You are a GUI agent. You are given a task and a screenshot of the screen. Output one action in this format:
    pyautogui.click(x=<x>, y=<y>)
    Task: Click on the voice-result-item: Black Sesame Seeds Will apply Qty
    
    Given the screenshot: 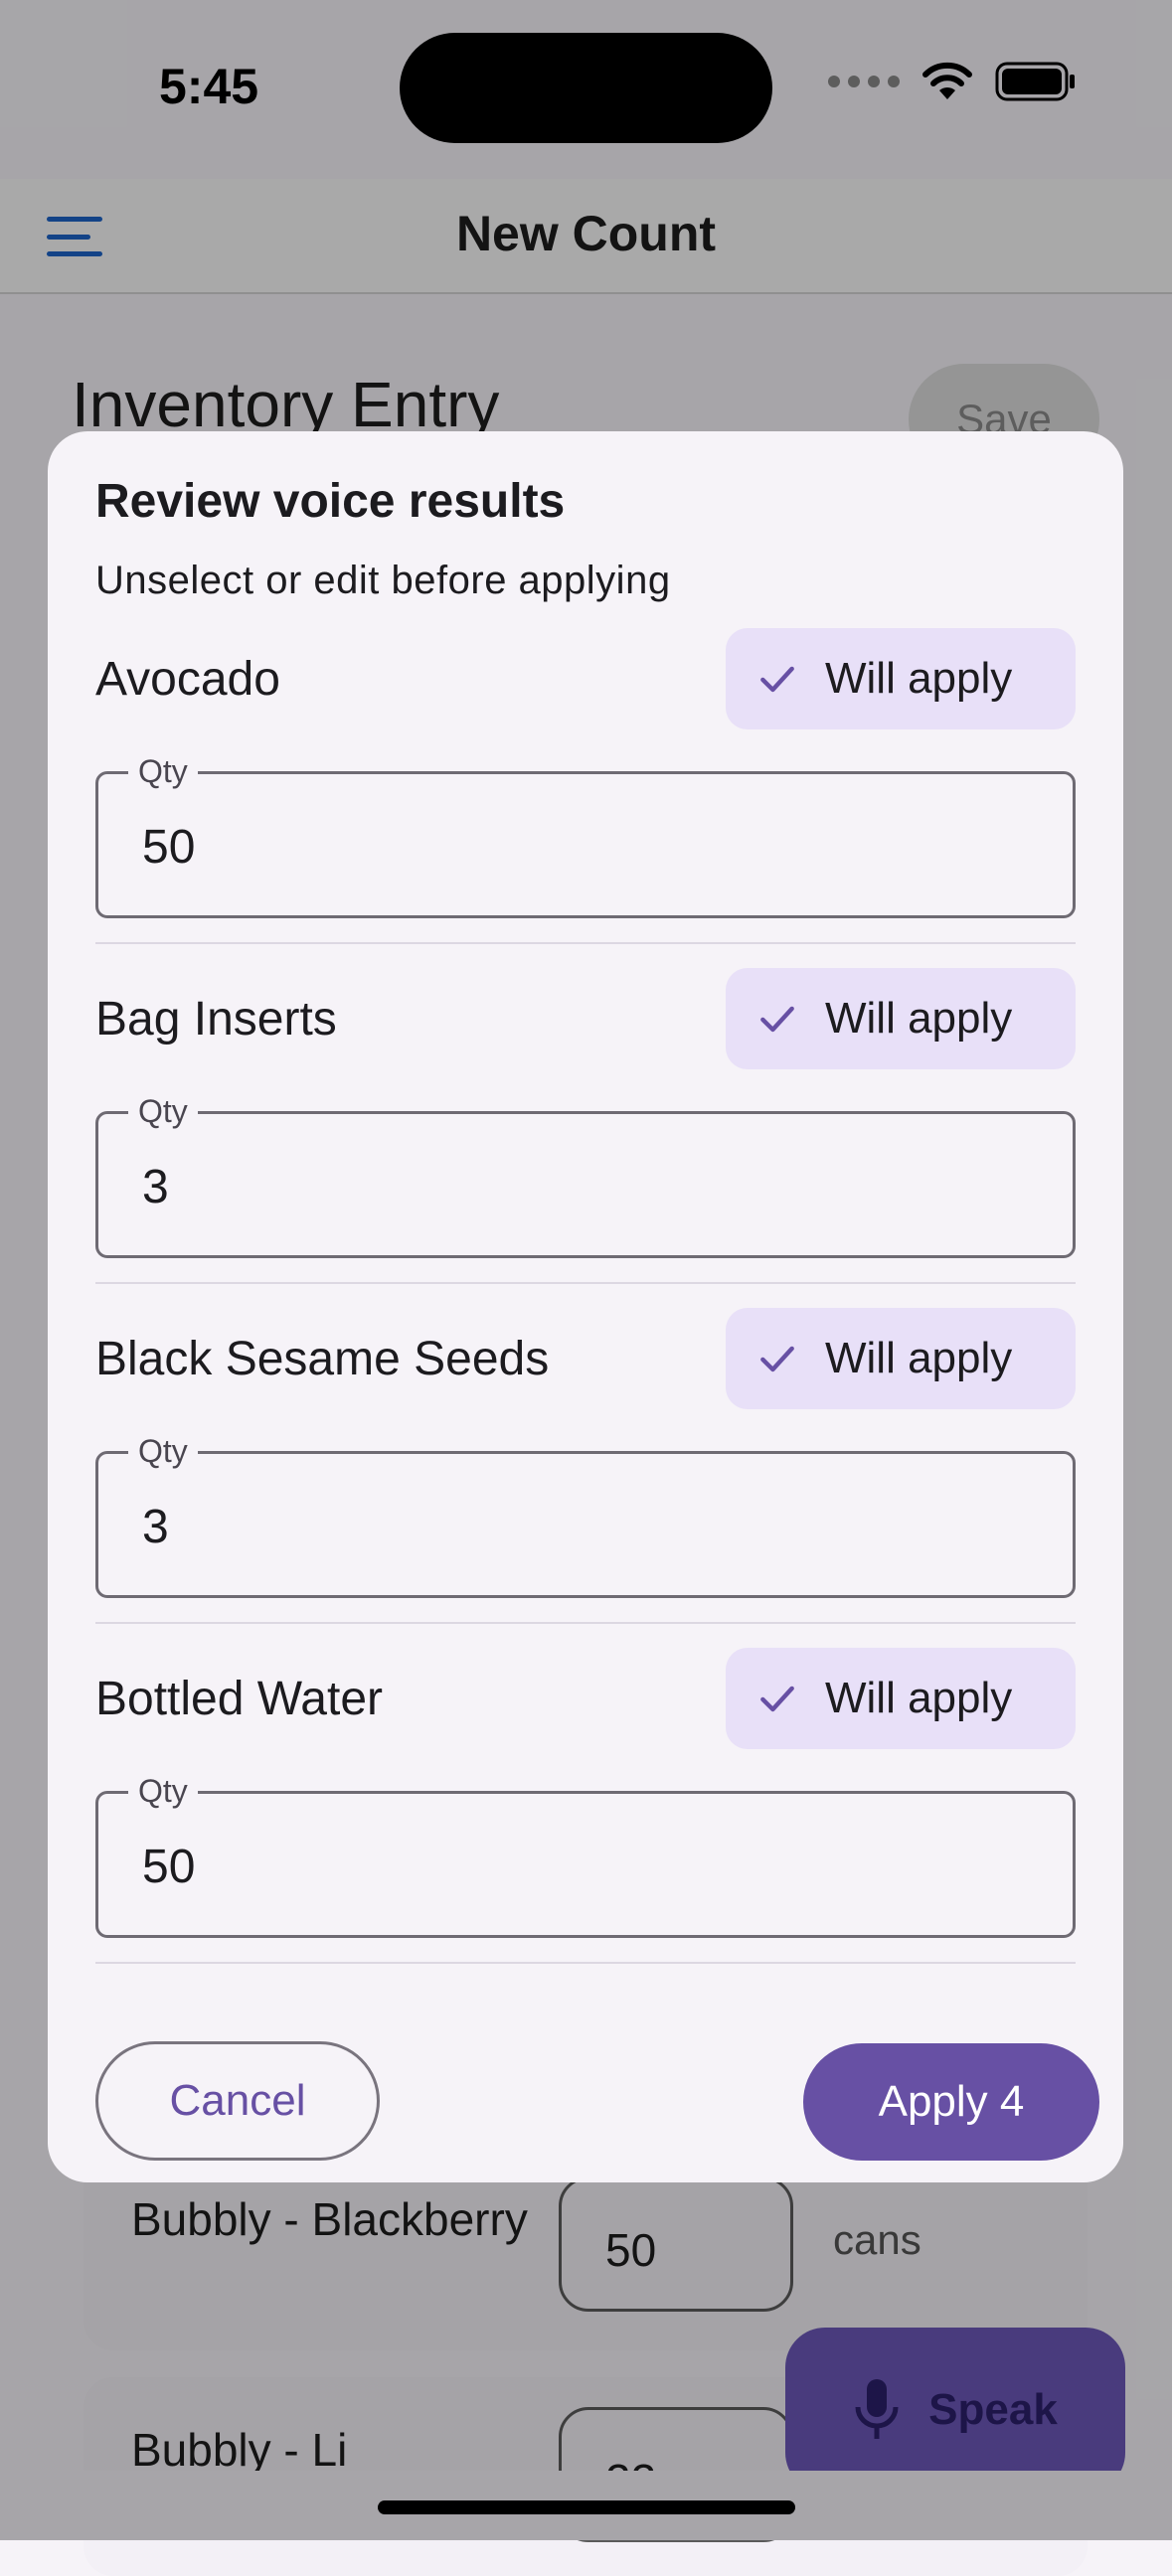 What is the action you would take?
    pyautogui.click(x=585, y=1466)
    